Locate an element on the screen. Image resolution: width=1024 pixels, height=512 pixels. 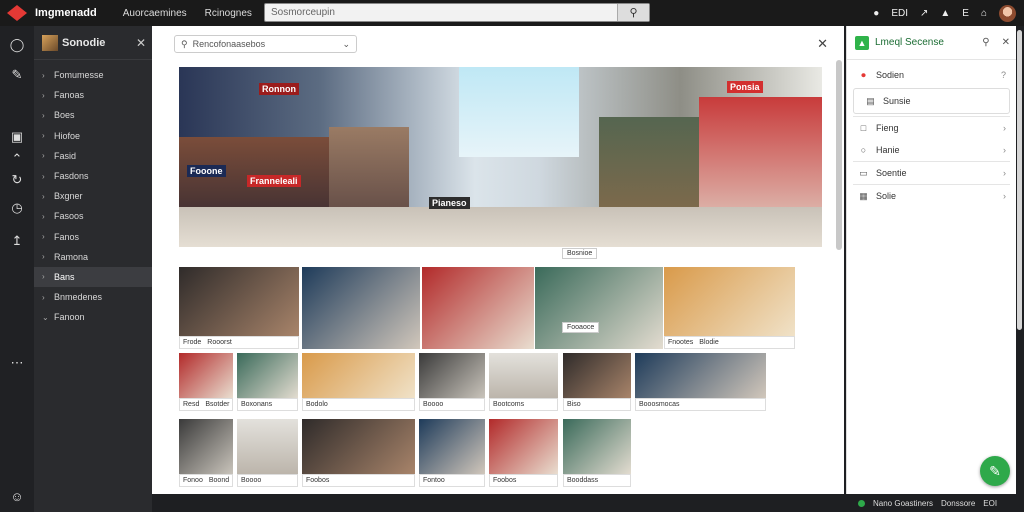
clock-icon: ◷ is located at coordinates (17, 208).